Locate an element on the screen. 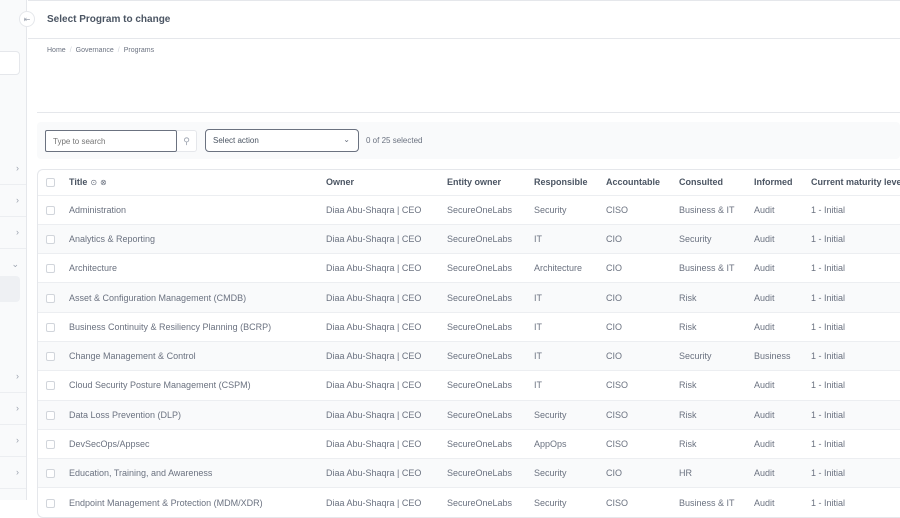  search-icon: ⚲ is located at coordinates (186, 140).